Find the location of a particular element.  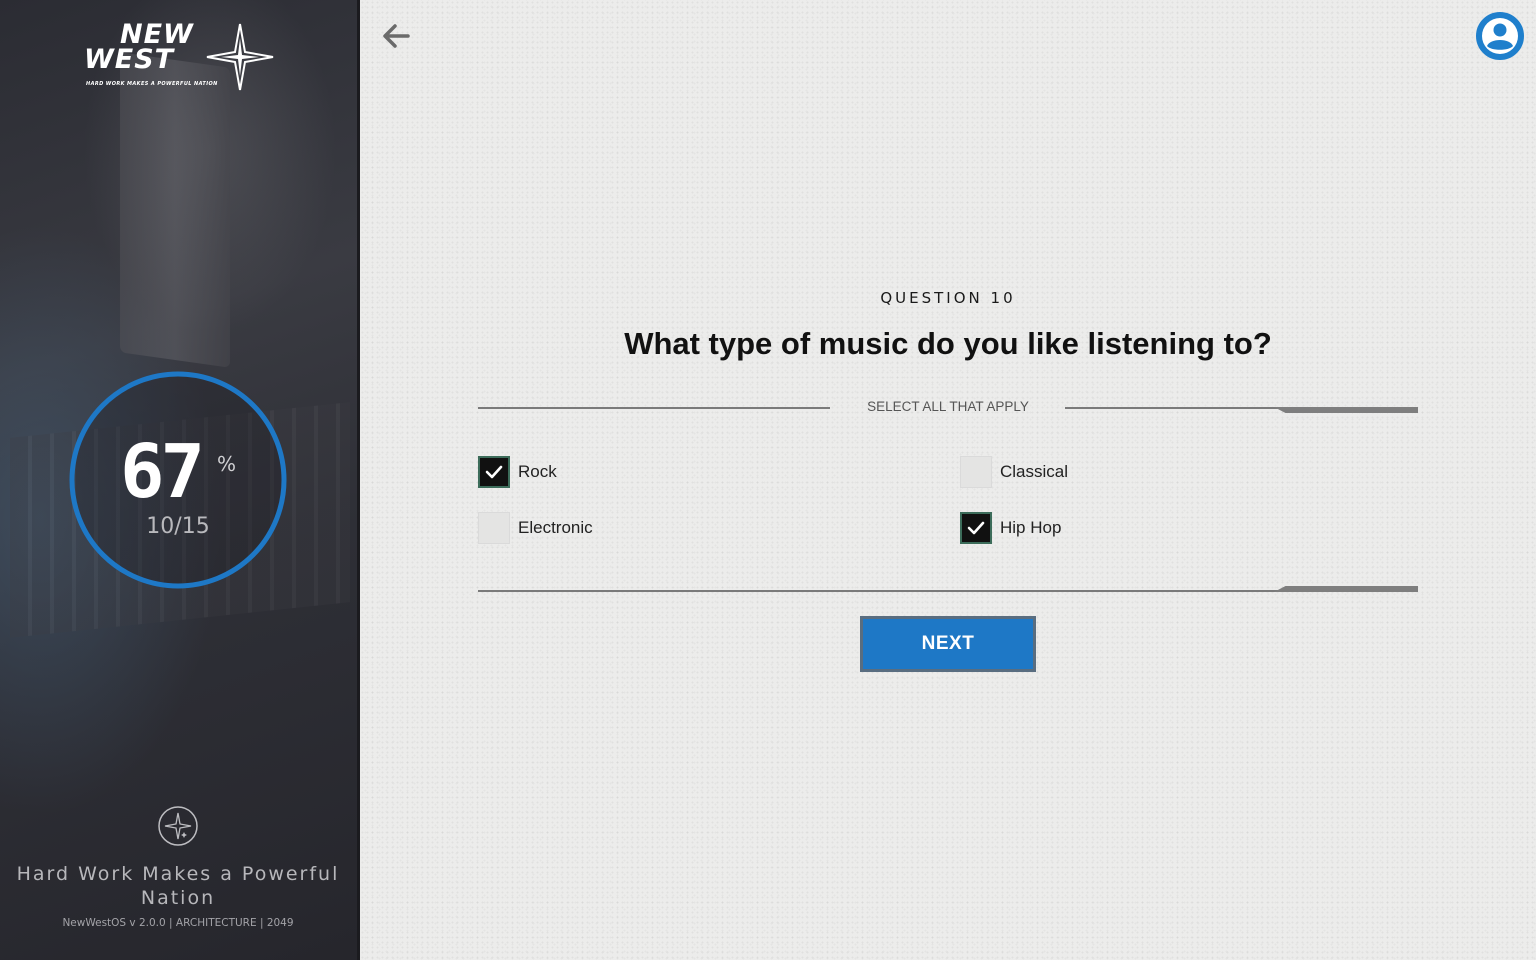

emblem-star-icon is located at coordinates (178, 826).